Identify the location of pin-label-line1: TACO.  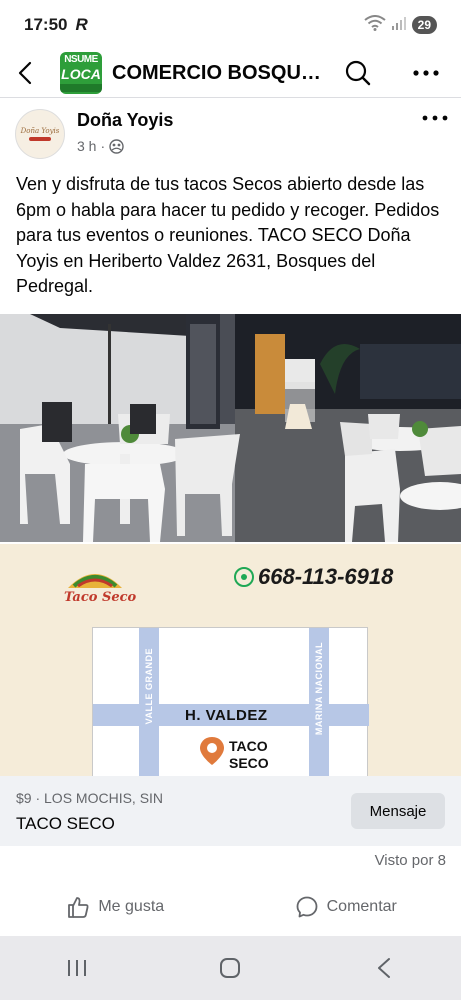
(248, 746).